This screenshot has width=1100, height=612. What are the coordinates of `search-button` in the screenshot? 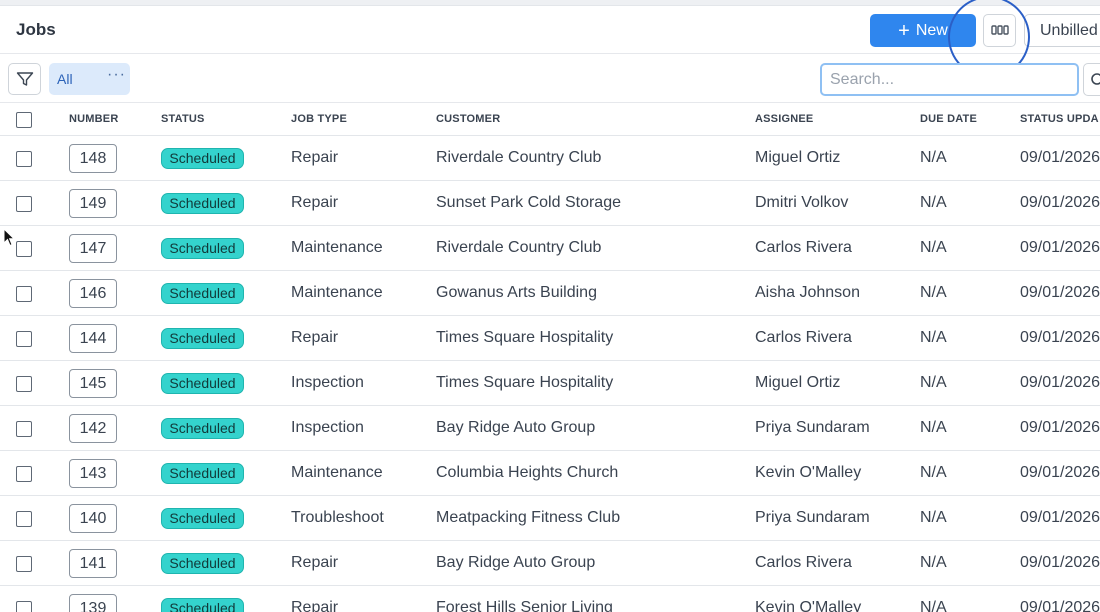 It's located at (1091, 79).